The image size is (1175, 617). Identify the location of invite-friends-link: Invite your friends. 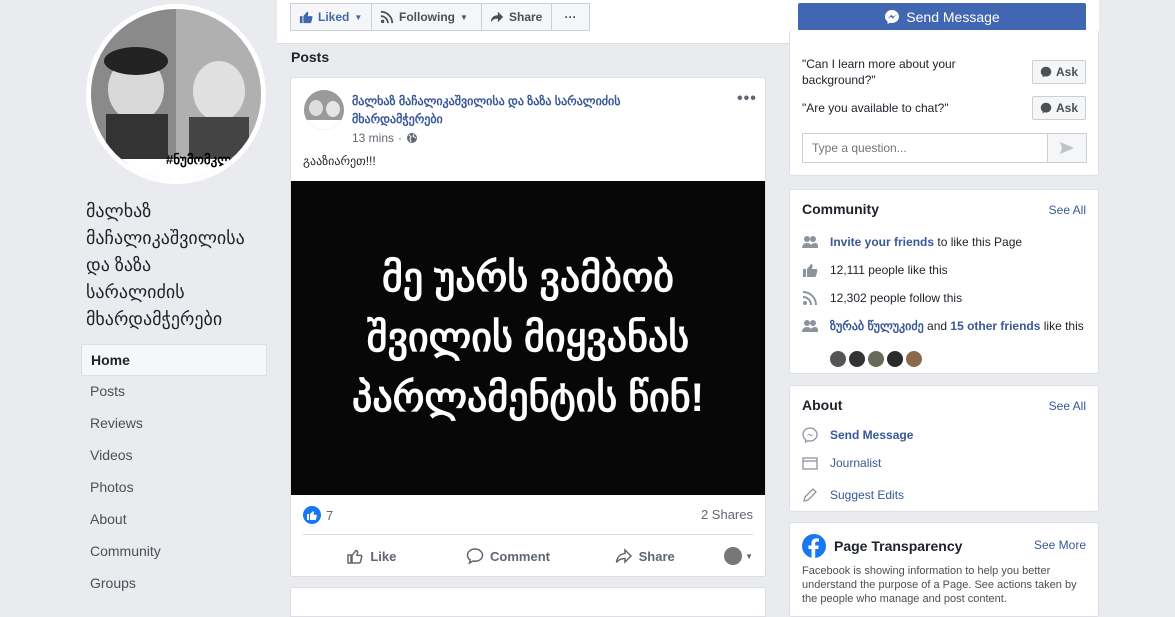
(882, 242).